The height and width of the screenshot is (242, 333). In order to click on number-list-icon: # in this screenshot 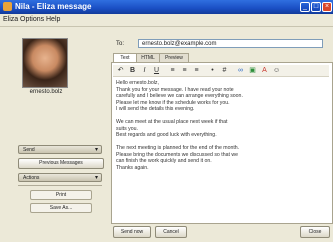, I will do `click(224, 70)`.